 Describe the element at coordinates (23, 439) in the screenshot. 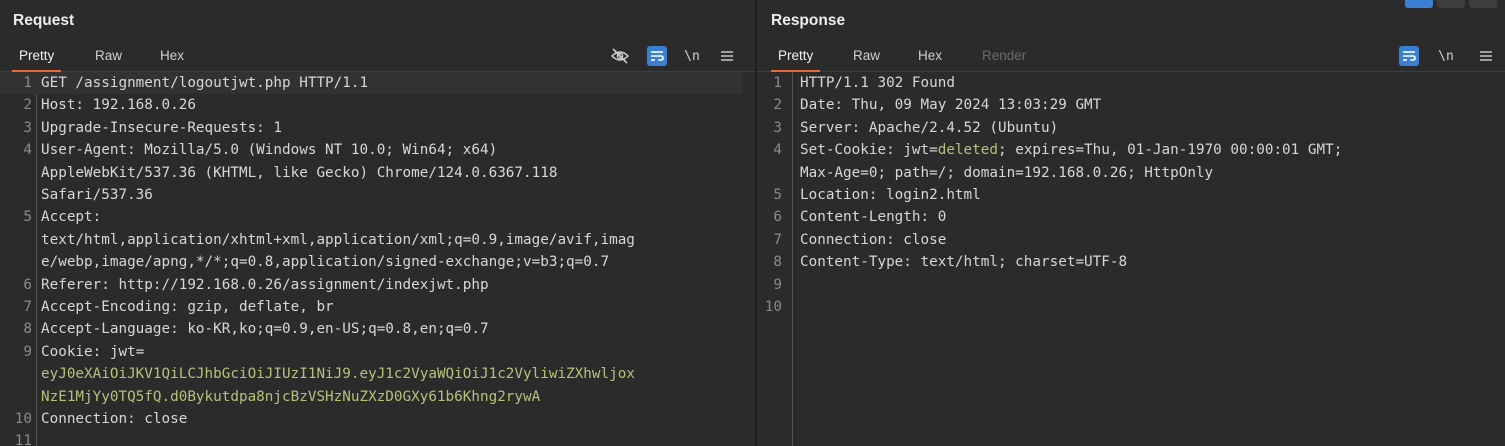

I see `line-number: 11` at that location.